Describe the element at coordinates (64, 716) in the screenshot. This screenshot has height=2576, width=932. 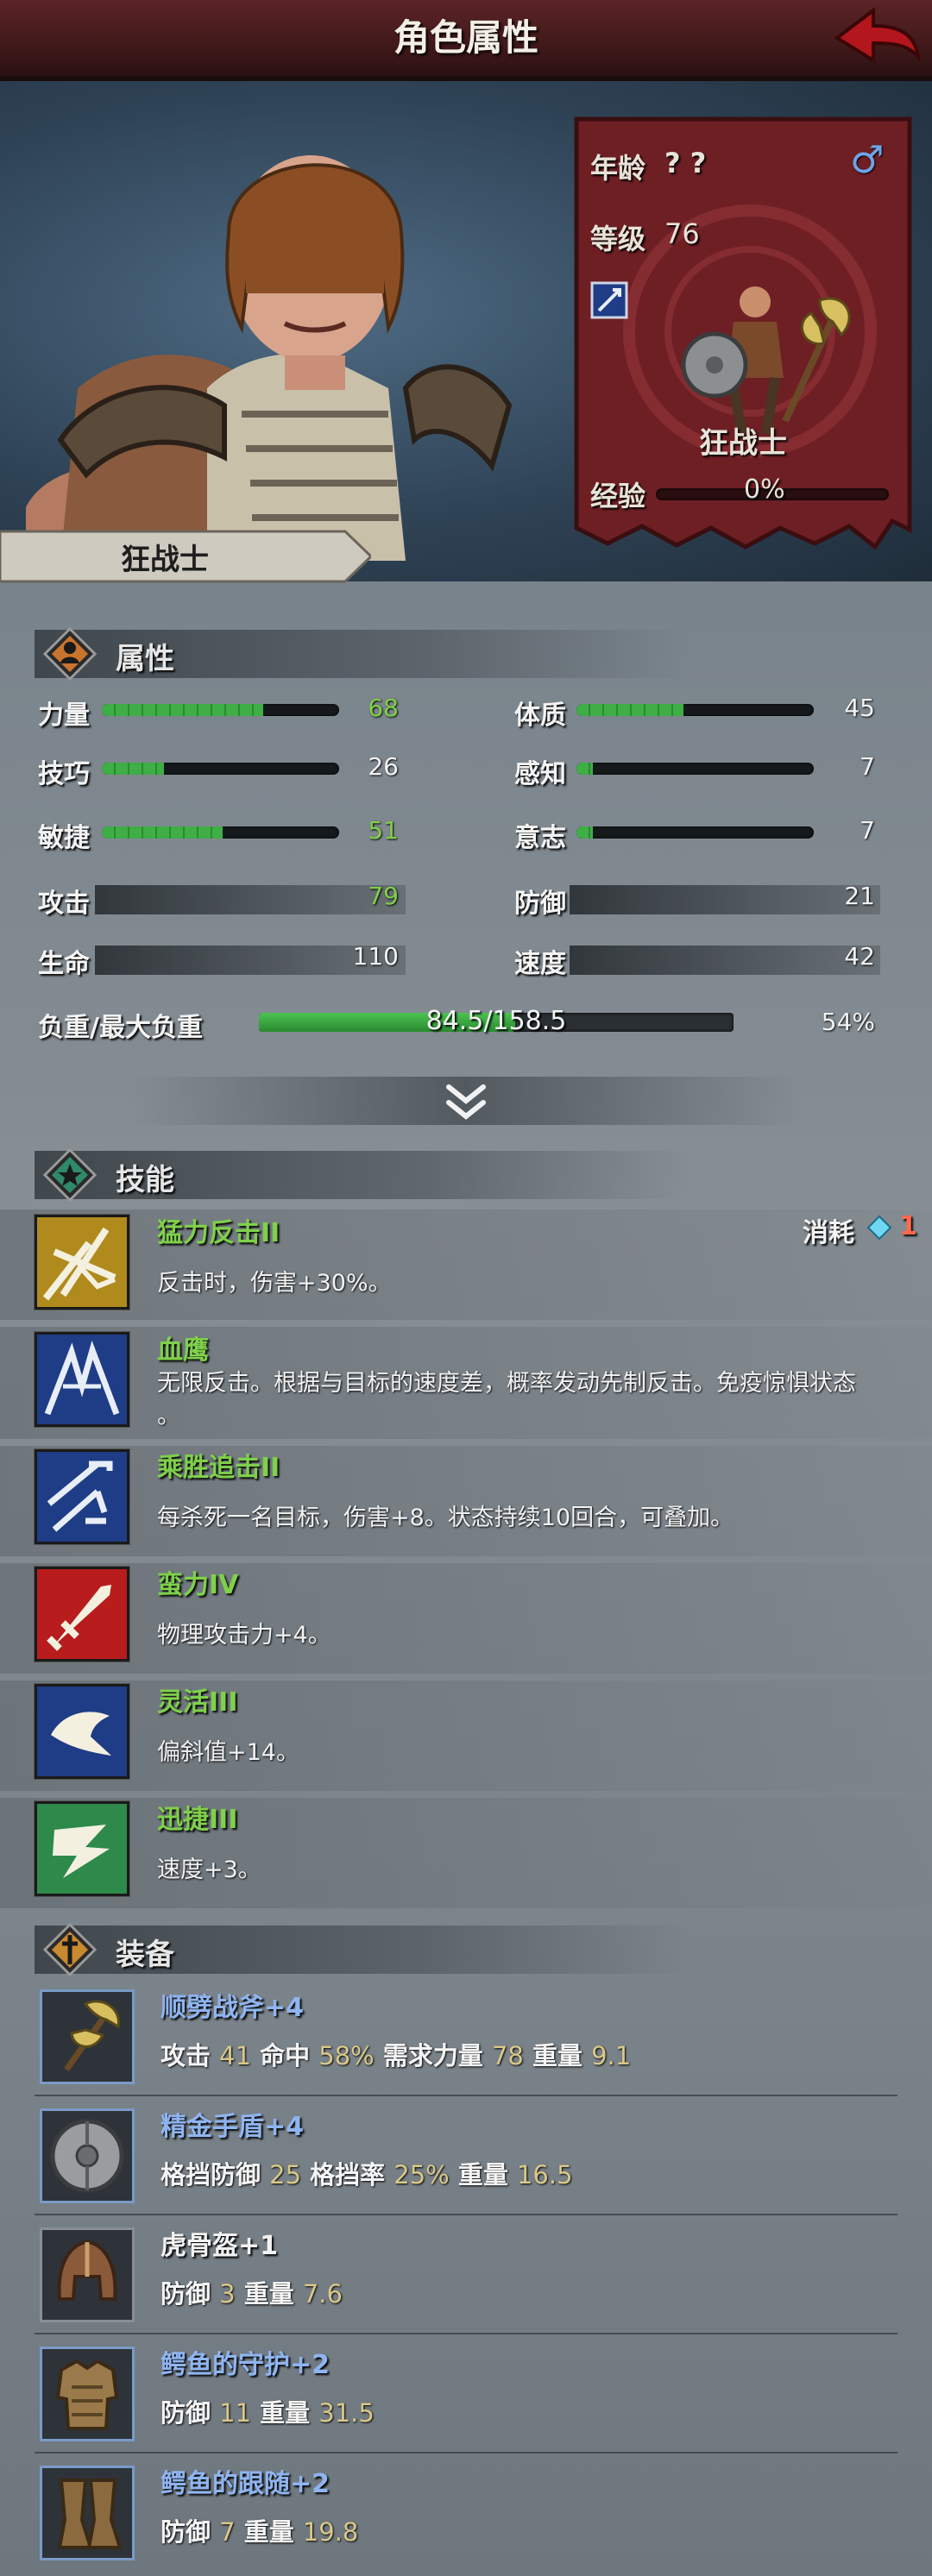
I see `stat-label-strength: 力量` at that location.